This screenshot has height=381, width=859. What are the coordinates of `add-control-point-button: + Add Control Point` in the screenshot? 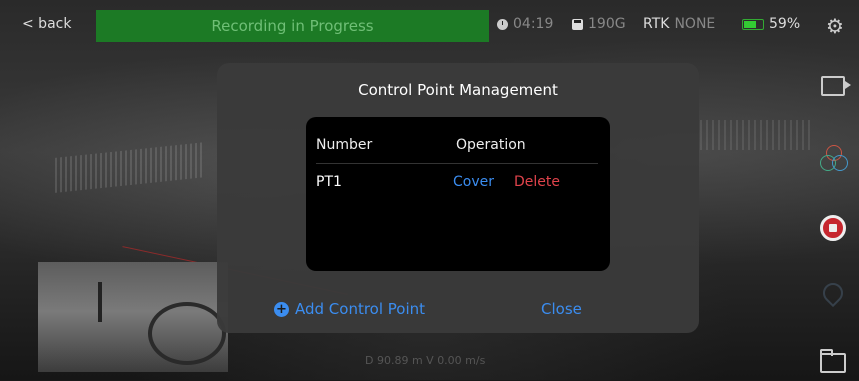 It's located at (349, 309).